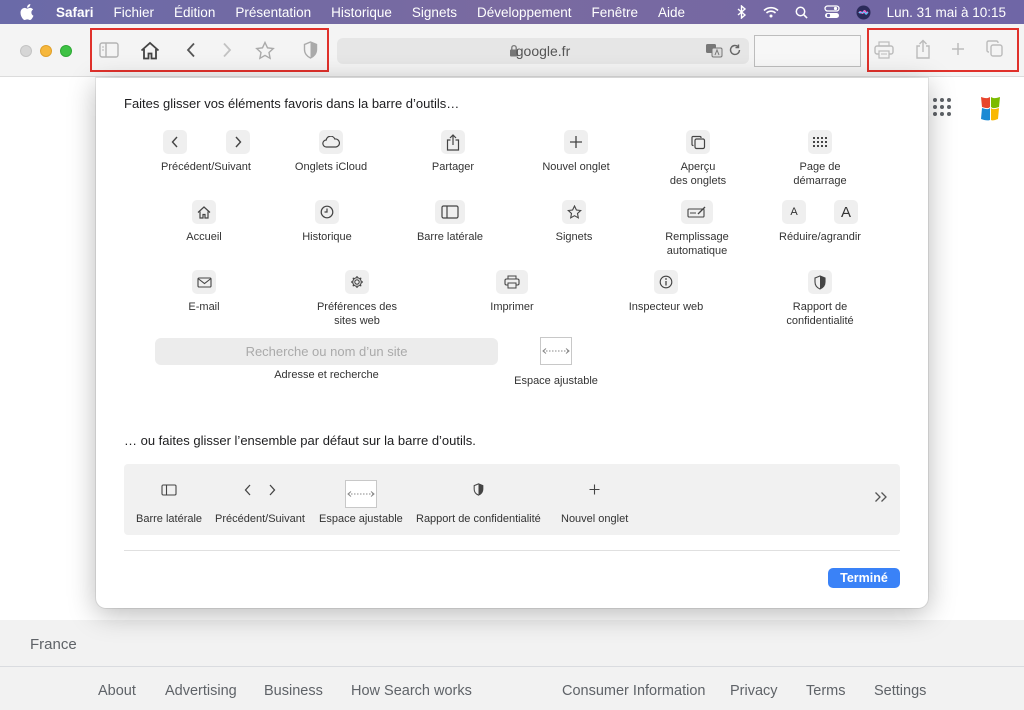  Describe the element at coordinates (512, 666) in the screenshot. I see `footer-divider` at that location.